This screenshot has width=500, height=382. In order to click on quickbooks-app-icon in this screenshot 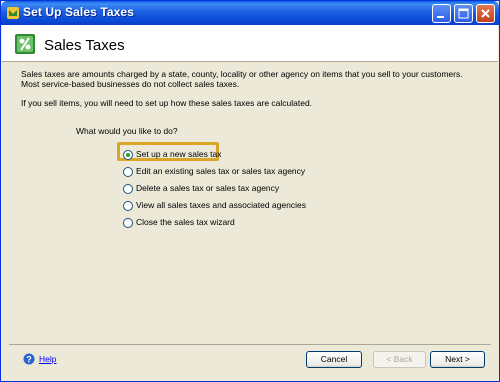, I will do `click(13, 13)`.